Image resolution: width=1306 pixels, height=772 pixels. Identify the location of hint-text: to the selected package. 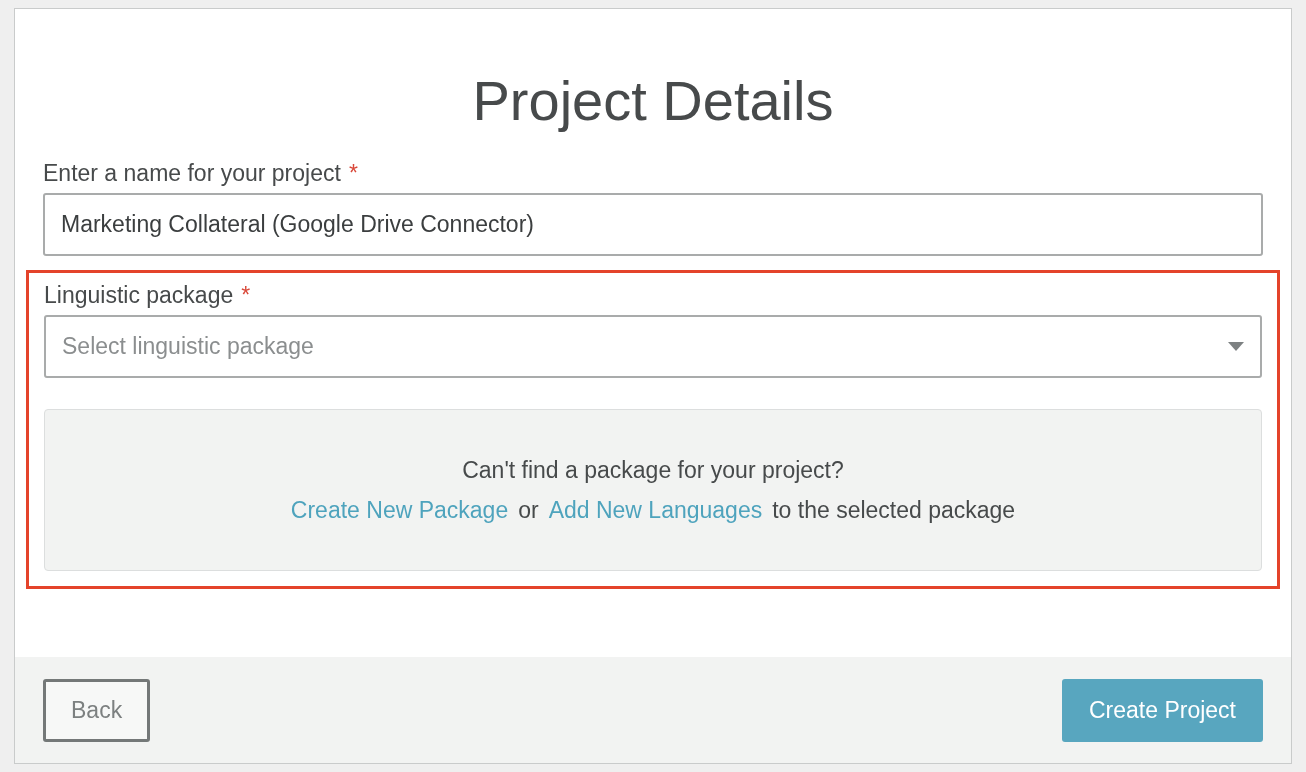
(894, 510).